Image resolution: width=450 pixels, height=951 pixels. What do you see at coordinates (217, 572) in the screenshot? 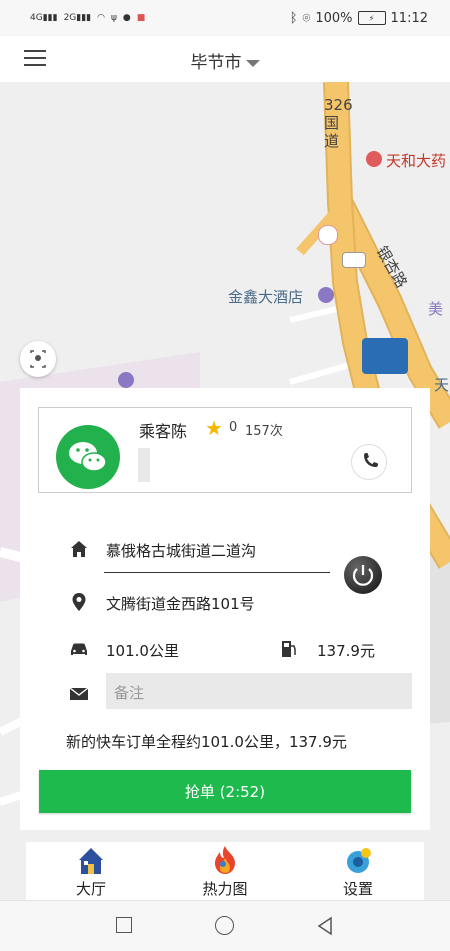
I see `origin-underline` at bounding box center [217, 572].